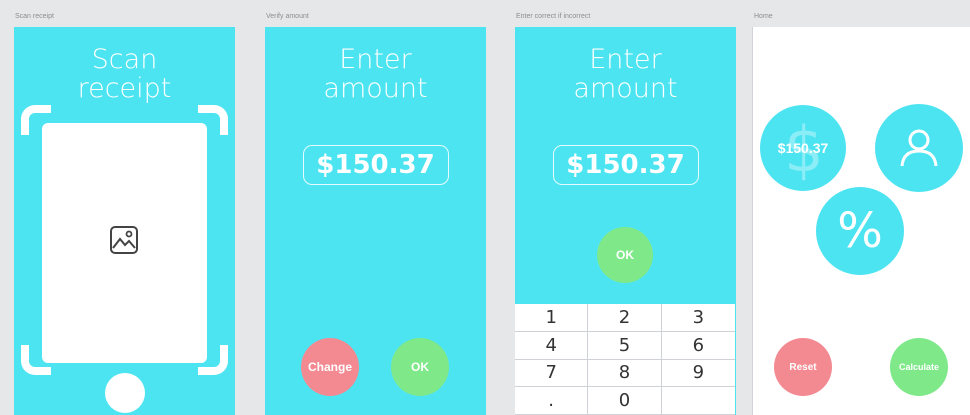 This screenshot has width=970, height=415. I want to click on key-8: 8, so click(625, 373).